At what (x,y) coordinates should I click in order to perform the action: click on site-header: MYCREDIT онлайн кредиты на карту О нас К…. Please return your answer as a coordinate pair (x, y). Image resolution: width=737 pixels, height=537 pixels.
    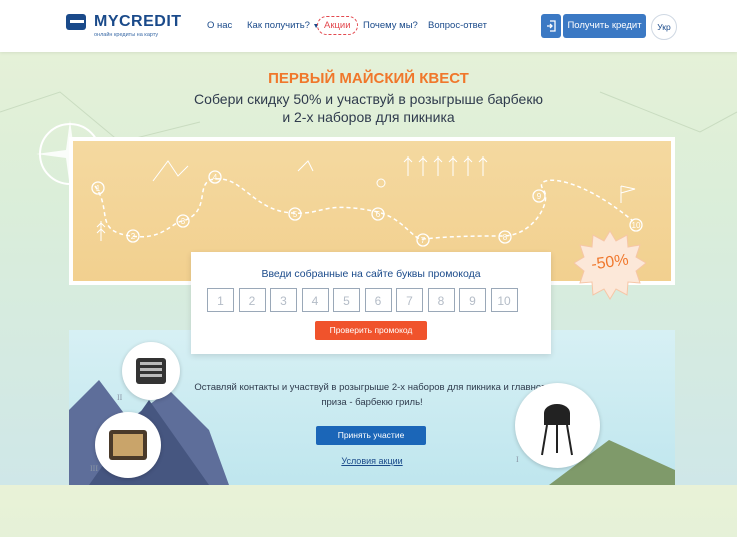
    Looking at the image, I should click on (368, 26).